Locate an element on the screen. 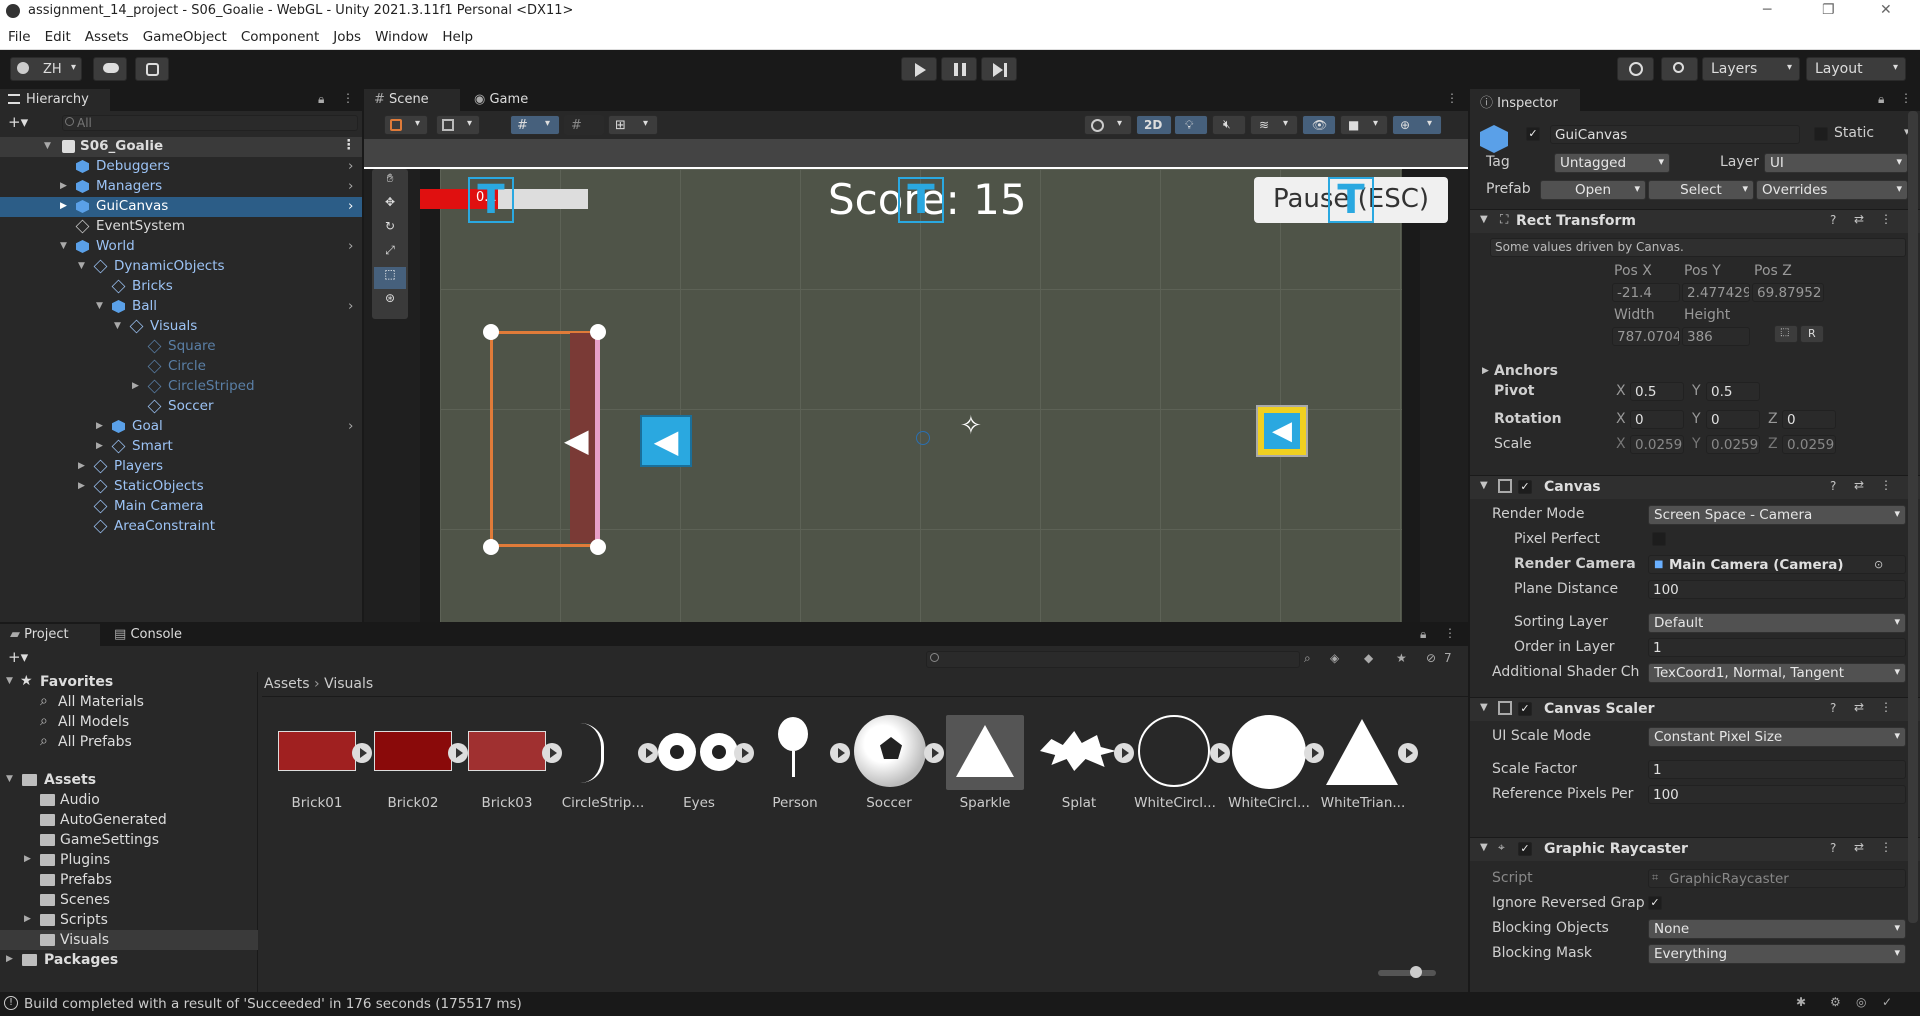 The width and height of the screenshot is (1920, 1016). rect-tool-icon: ⬚ is located at coordinates (390, 278).